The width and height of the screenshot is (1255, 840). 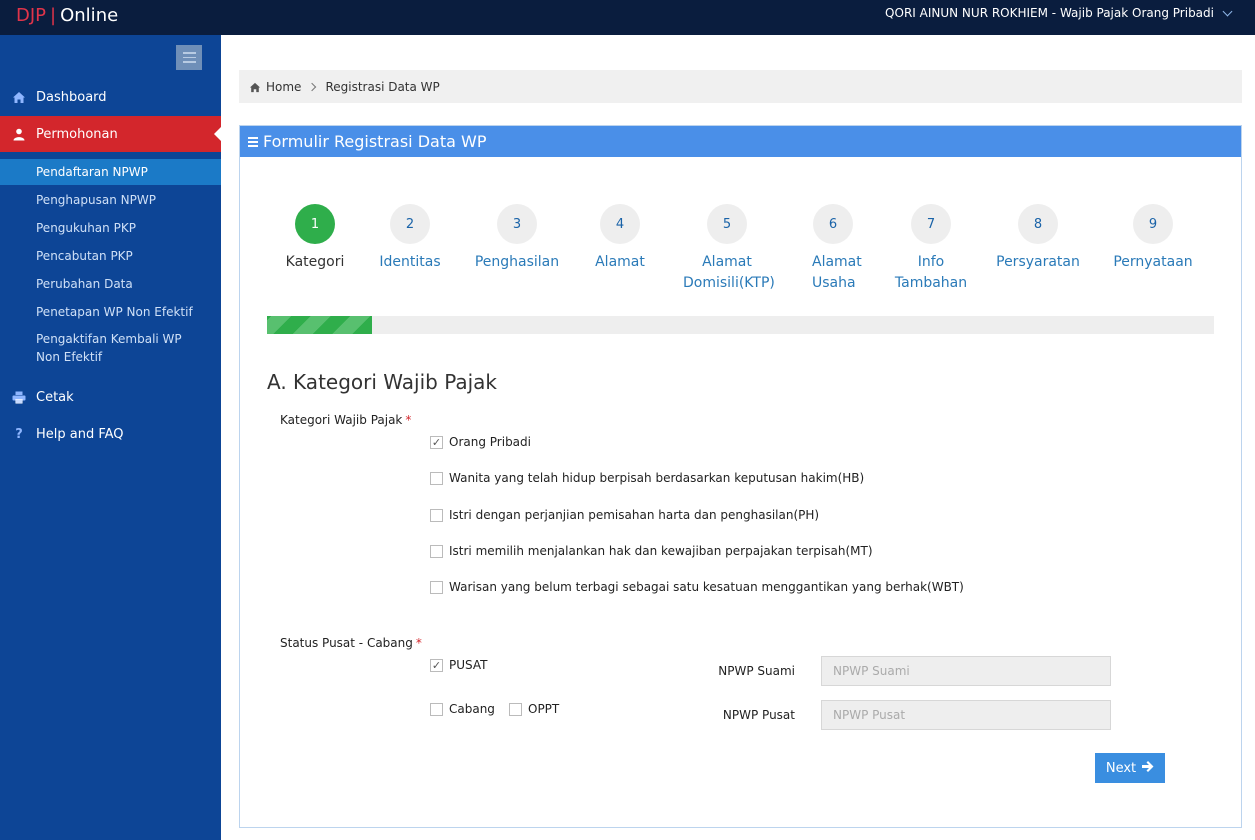 What do you see at coordinates (110, 172) in the screenshot?
I see `sidebar-subitem-pendaftaran-npwp: Pendaftaran NPWP` at bounding box center [110, 172].